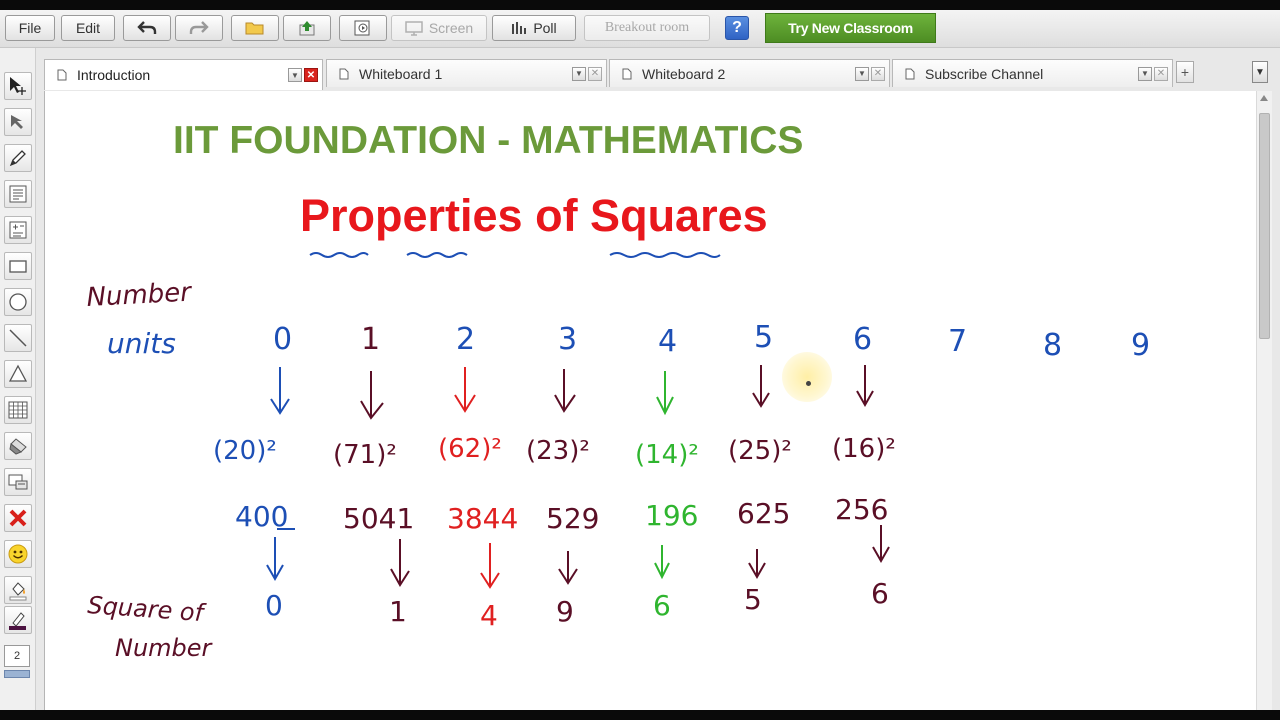 Image resolution: width=1280 pixels, height=720 pixels. I want to click on tab-whiteboard-2: Whiteboard 2 ▼ ✕, so click(749, 73).